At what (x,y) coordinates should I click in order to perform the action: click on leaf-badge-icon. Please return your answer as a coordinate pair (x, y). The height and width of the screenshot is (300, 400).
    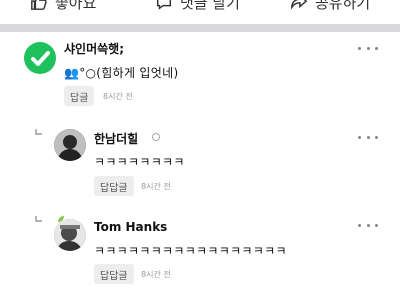
    Looking at the image, I should click on (61, 219).